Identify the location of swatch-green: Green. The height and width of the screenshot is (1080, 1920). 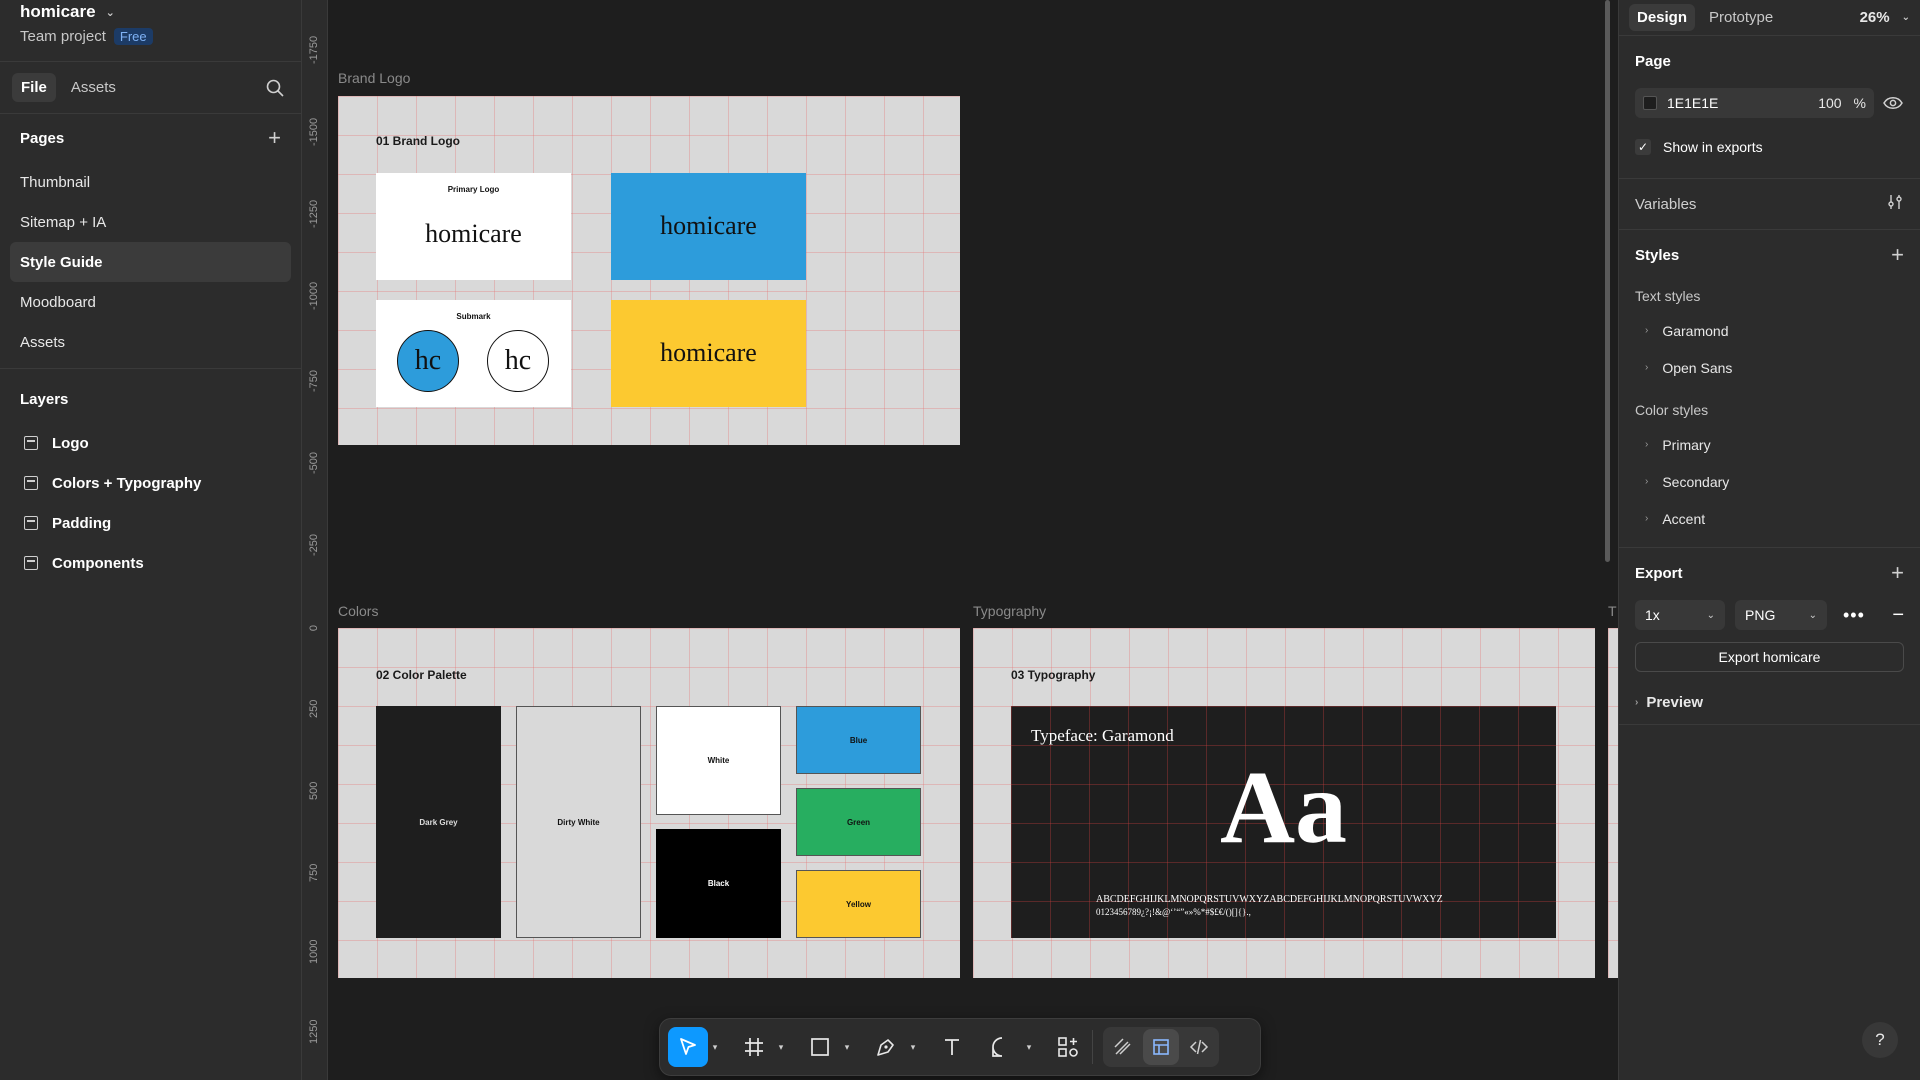
(858, 822).